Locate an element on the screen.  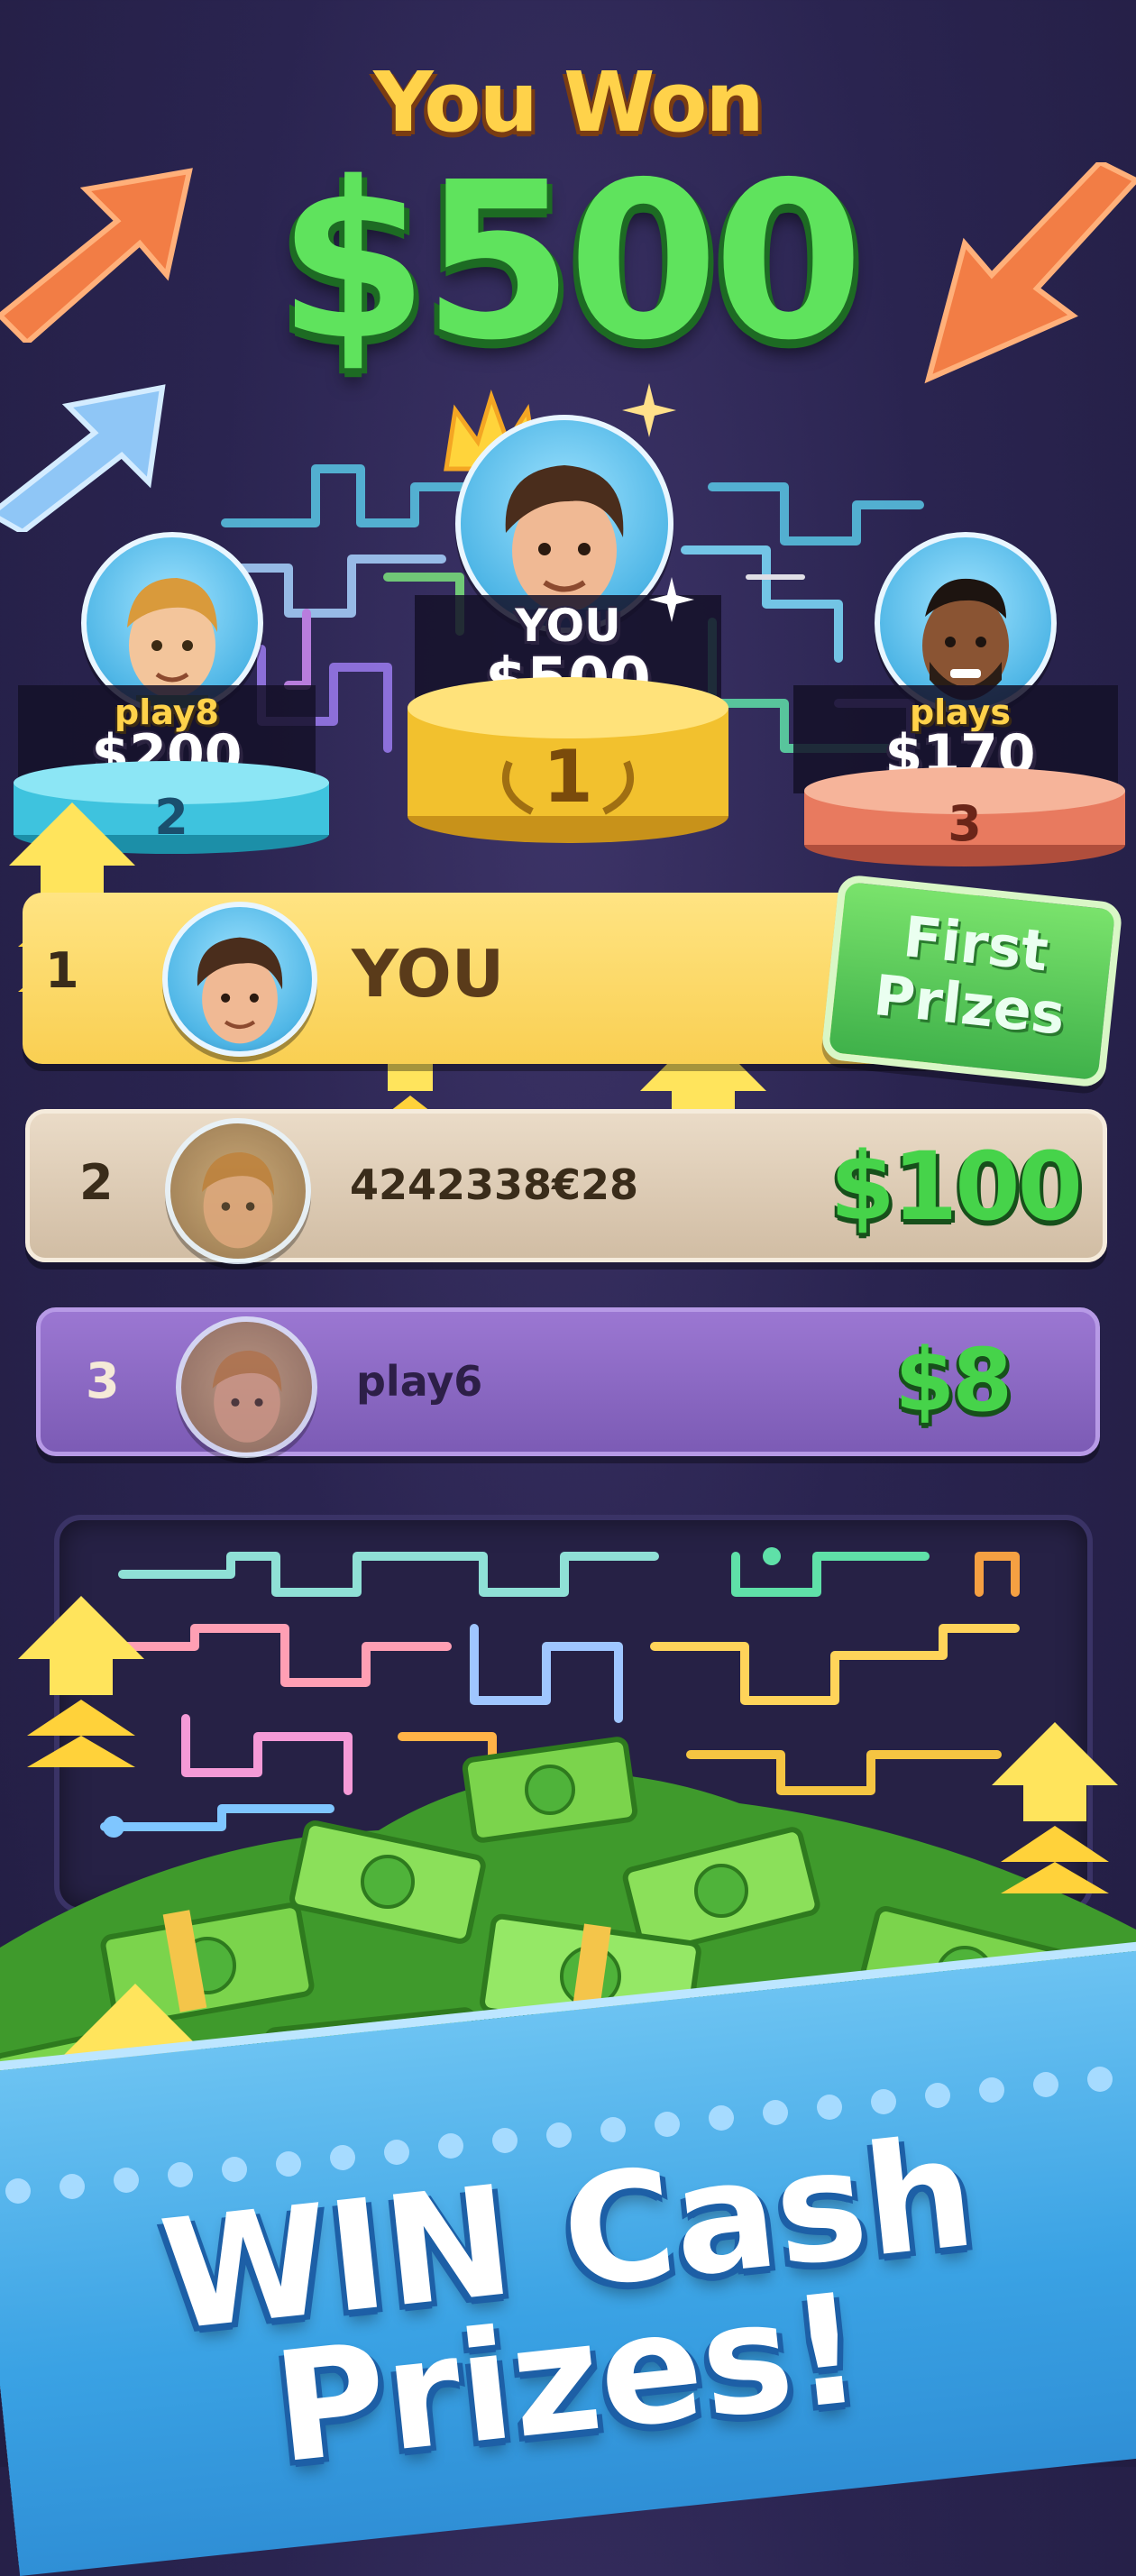
podium-third-place: 3 is located at coordinates (965, 823).